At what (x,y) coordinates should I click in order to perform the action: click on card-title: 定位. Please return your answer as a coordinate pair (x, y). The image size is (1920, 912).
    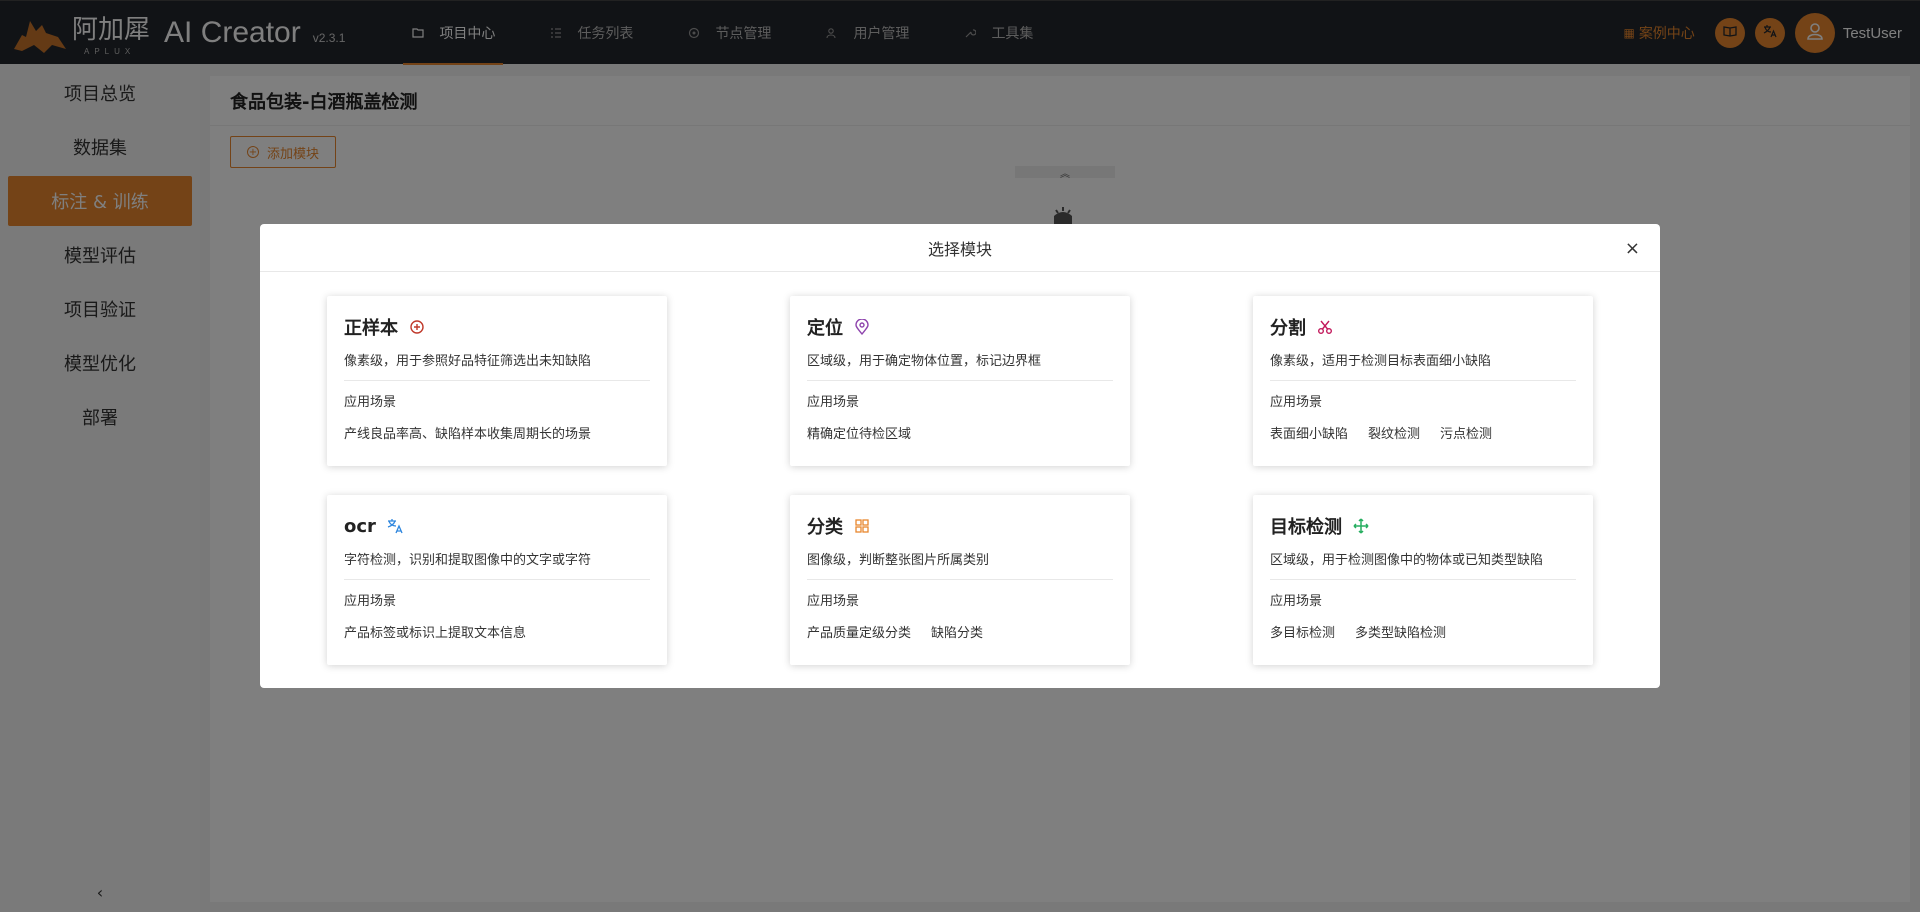
    Looking at the image, I should click on (825, 328).